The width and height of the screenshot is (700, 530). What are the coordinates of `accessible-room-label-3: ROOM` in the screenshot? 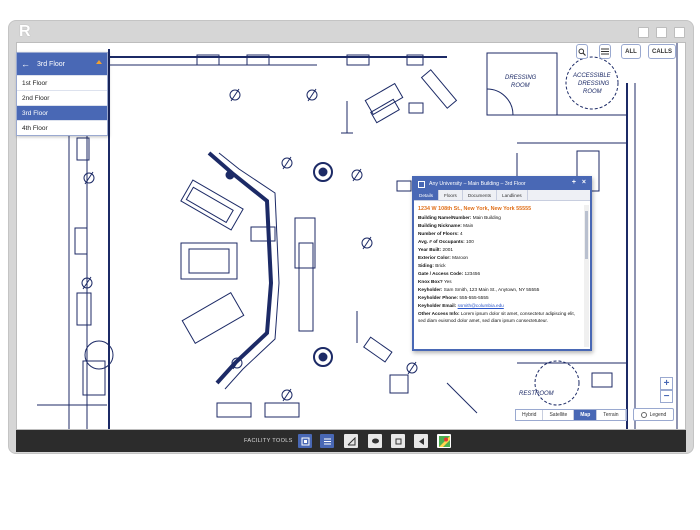 It's located at (592, 92).